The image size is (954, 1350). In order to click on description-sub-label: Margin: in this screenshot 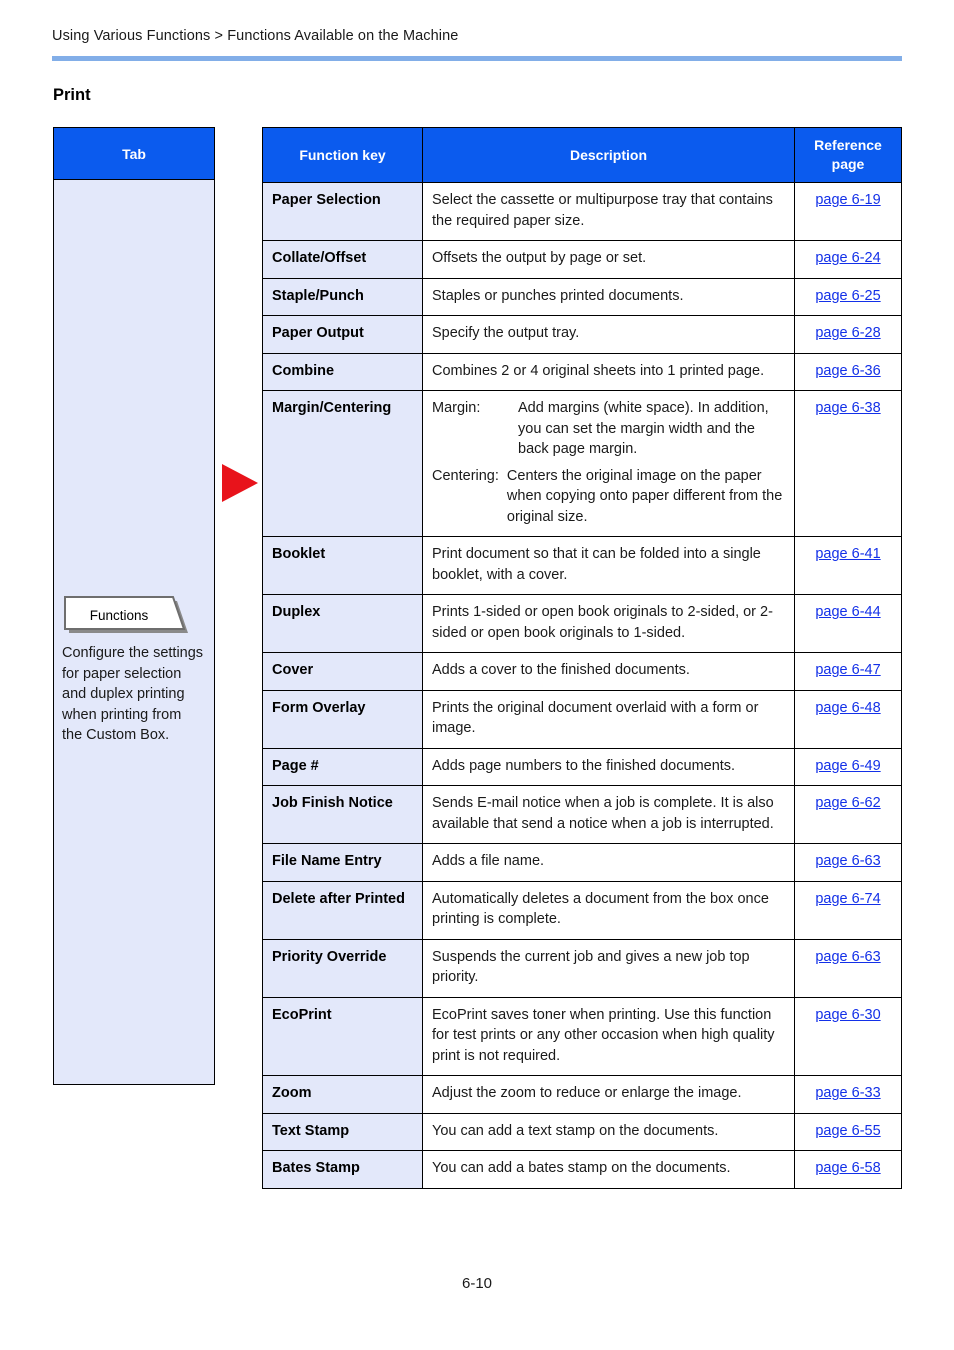, I will do `click(456, 408)`.